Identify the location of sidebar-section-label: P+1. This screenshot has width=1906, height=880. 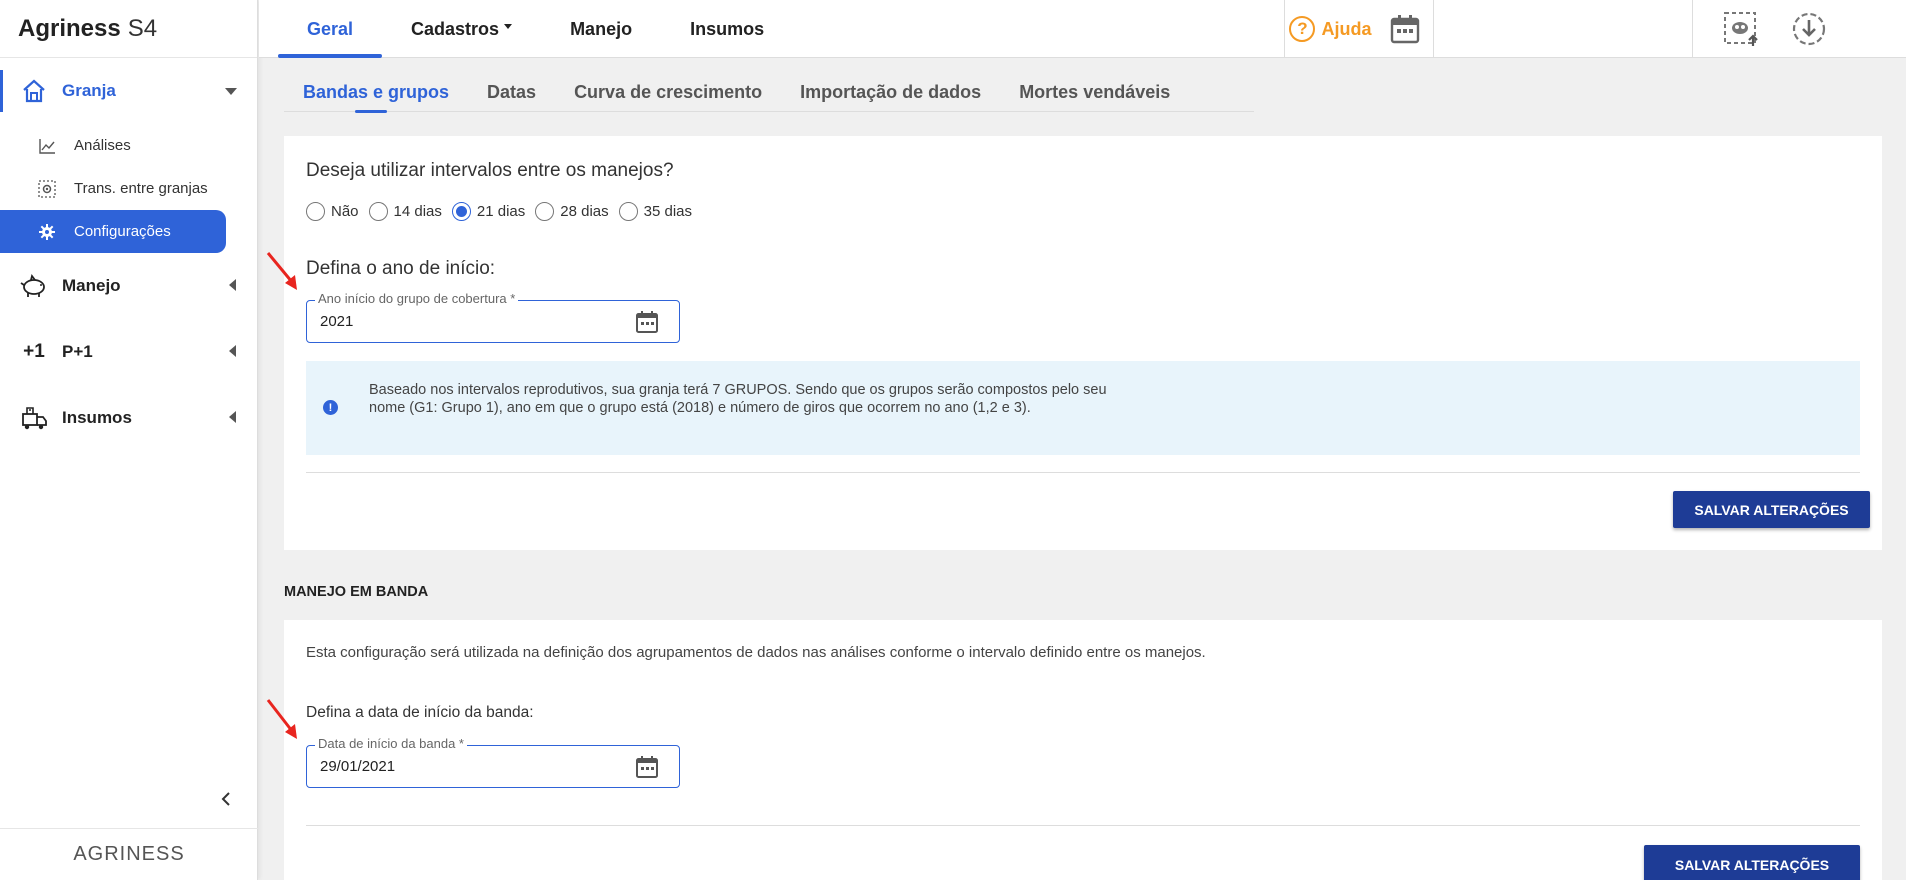
(77, 351).